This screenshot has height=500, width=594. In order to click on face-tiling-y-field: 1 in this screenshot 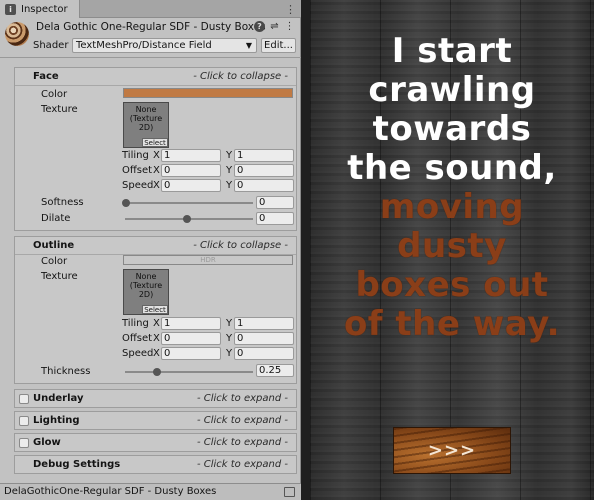, I will do `click(264, 155)`.